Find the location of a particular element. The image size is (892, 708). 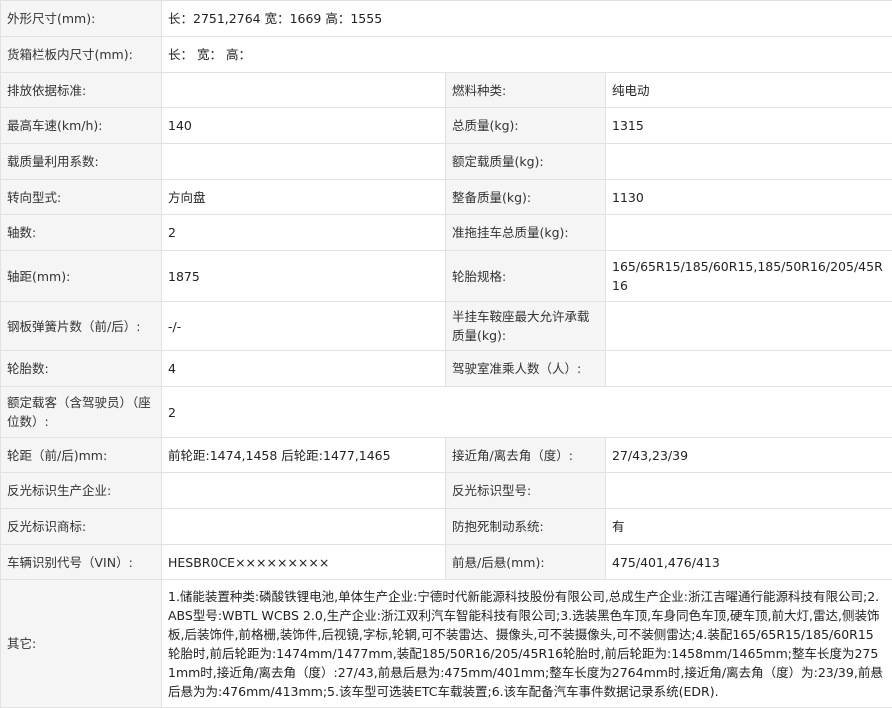

label-fifth-wheel-load: 半挂车鞍座最大允许承载质量(kg): is located at coordinates (525, 326).